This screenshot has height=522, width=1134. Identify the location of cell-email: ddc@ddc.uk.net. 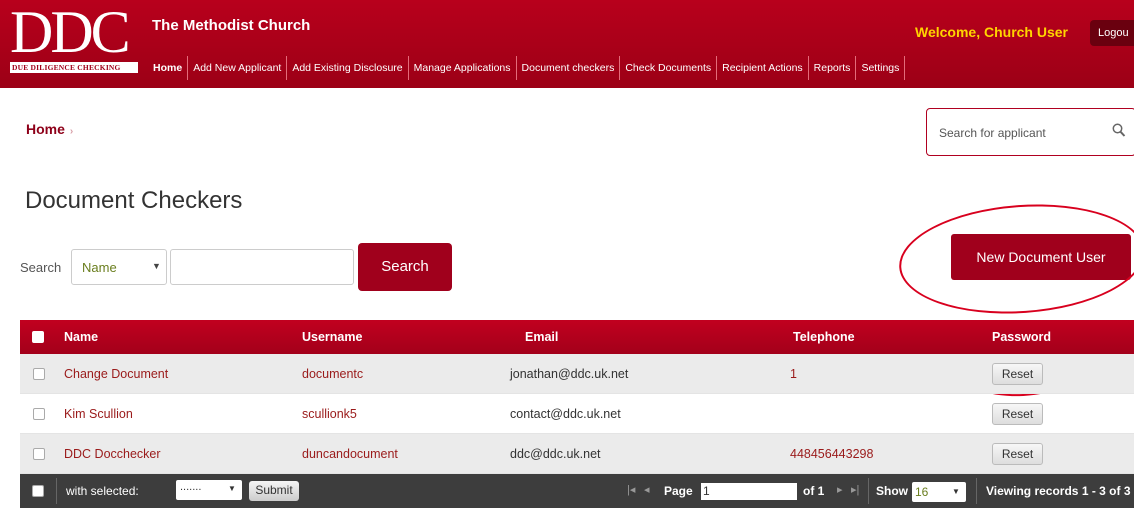
(555, 454).